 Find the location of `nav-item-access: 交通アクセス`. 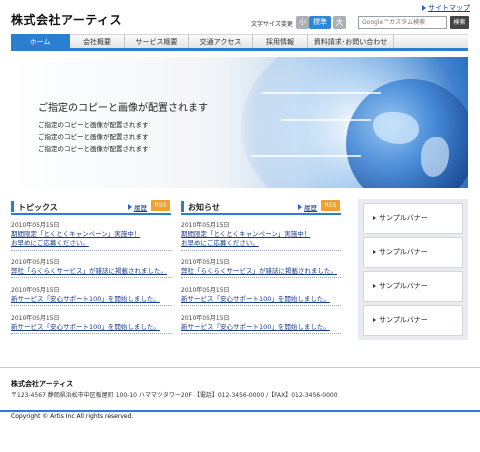

nav-item-access: 交通アクセス is located at coordinates (221, 41).